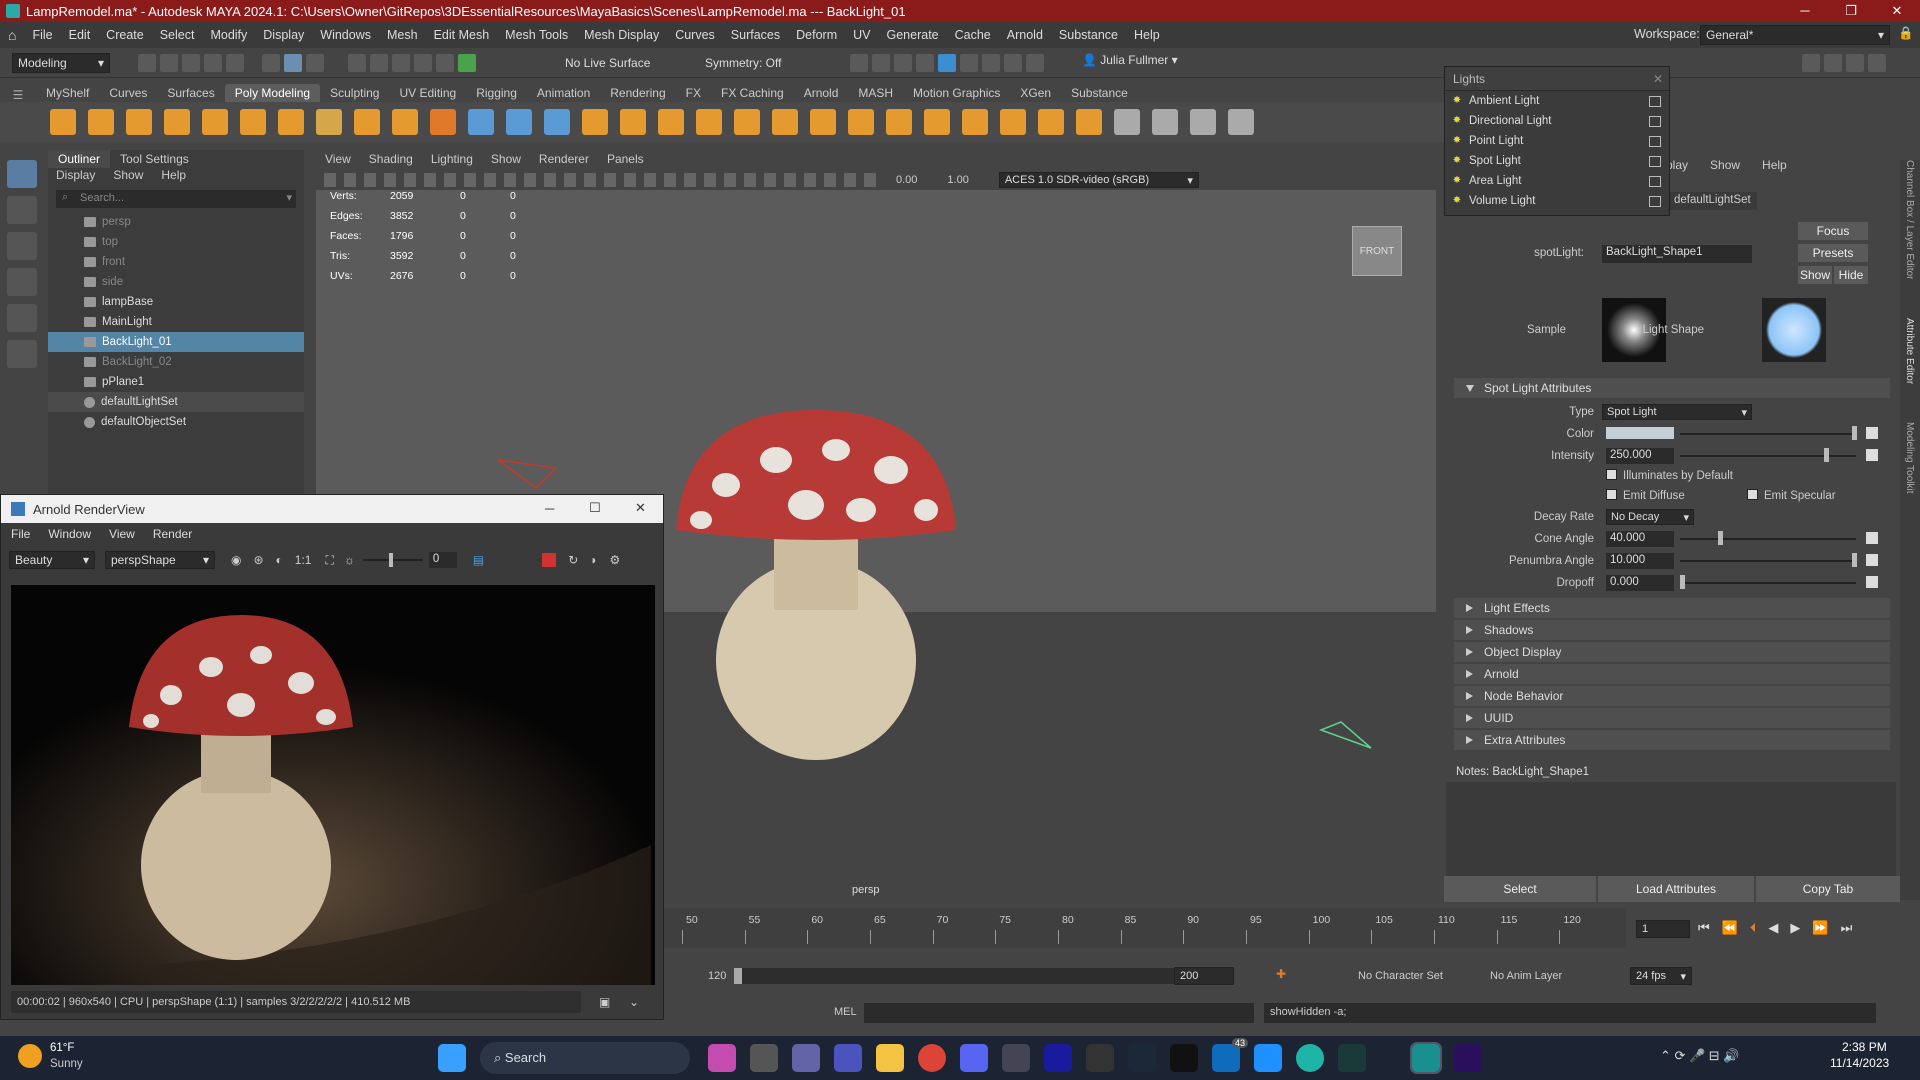 Image resolution: width=1920 pixels, height=1080 pixels. I want to click on vp-menu-lighting: Lighting, so click(452, 161).